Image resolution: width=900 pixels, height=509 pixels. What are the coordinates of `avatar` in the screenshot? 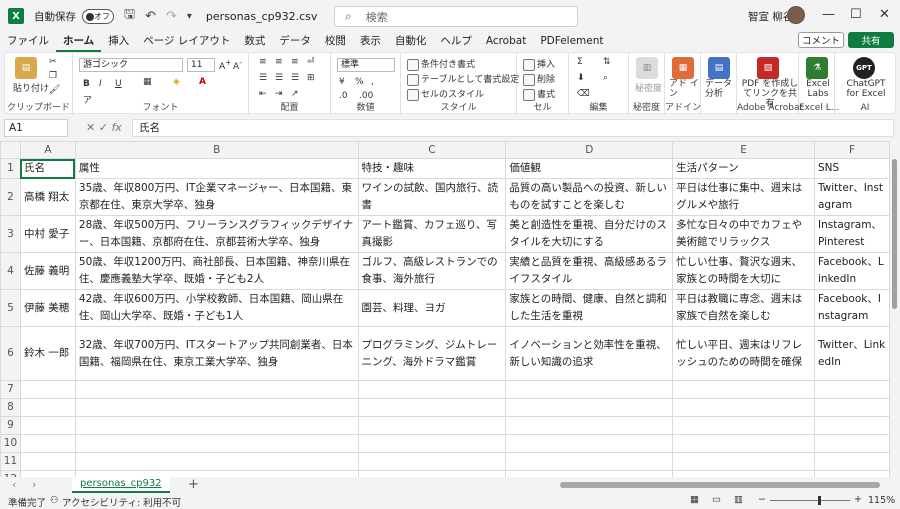 It's located at (796, 15).